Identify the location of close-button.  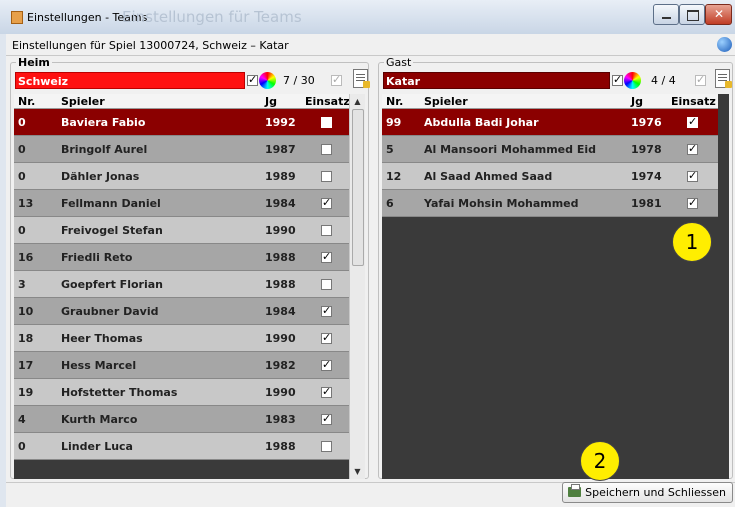
(718, 14).